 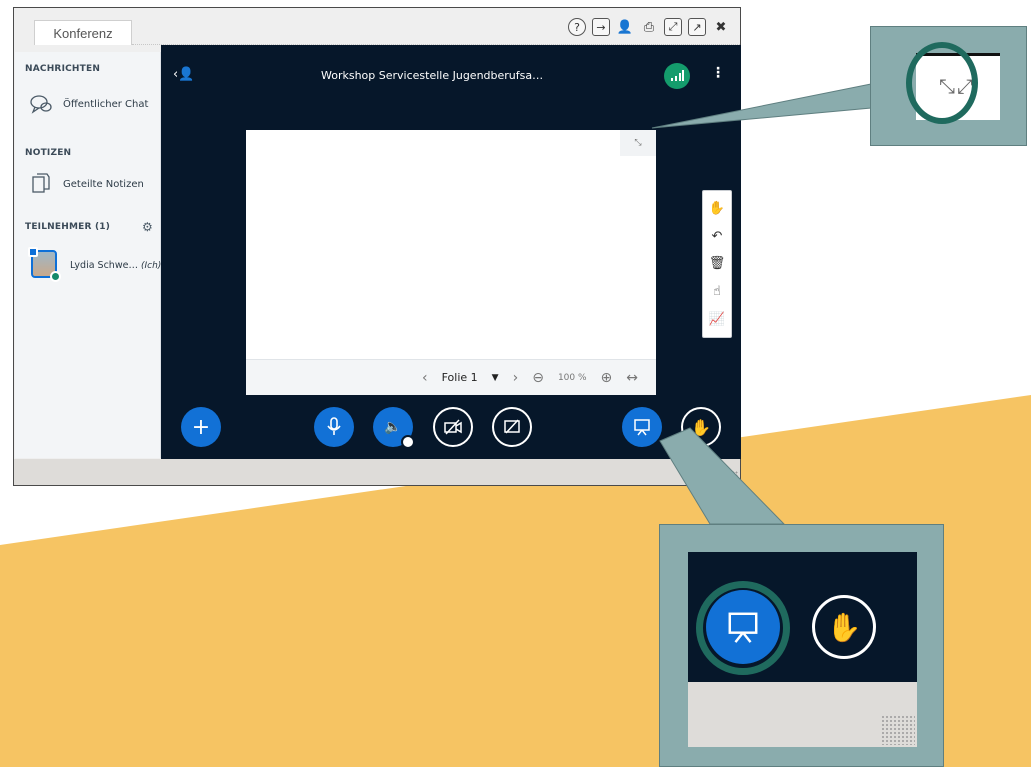 I want to click on callout-fullscreen-zoom: ⤡⤢, so click(x=948, y=86).